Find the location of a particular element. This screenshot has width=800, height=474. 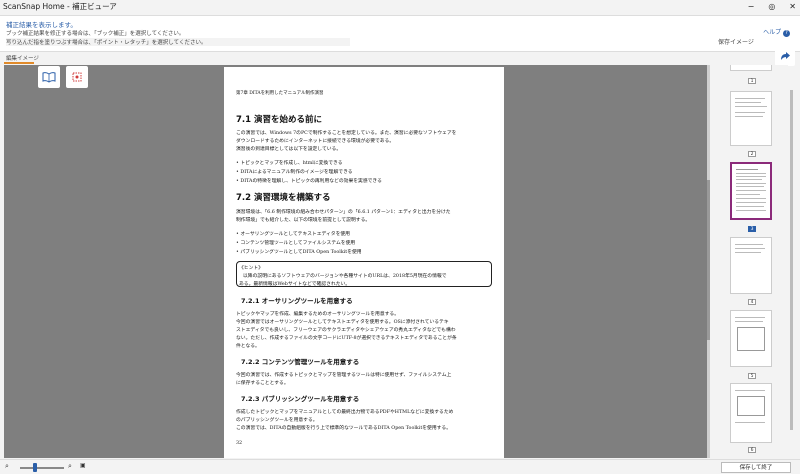

bullet-item: • オーサリングツールとしてテキストエディタを使用 is located at coordinates (293, 234).